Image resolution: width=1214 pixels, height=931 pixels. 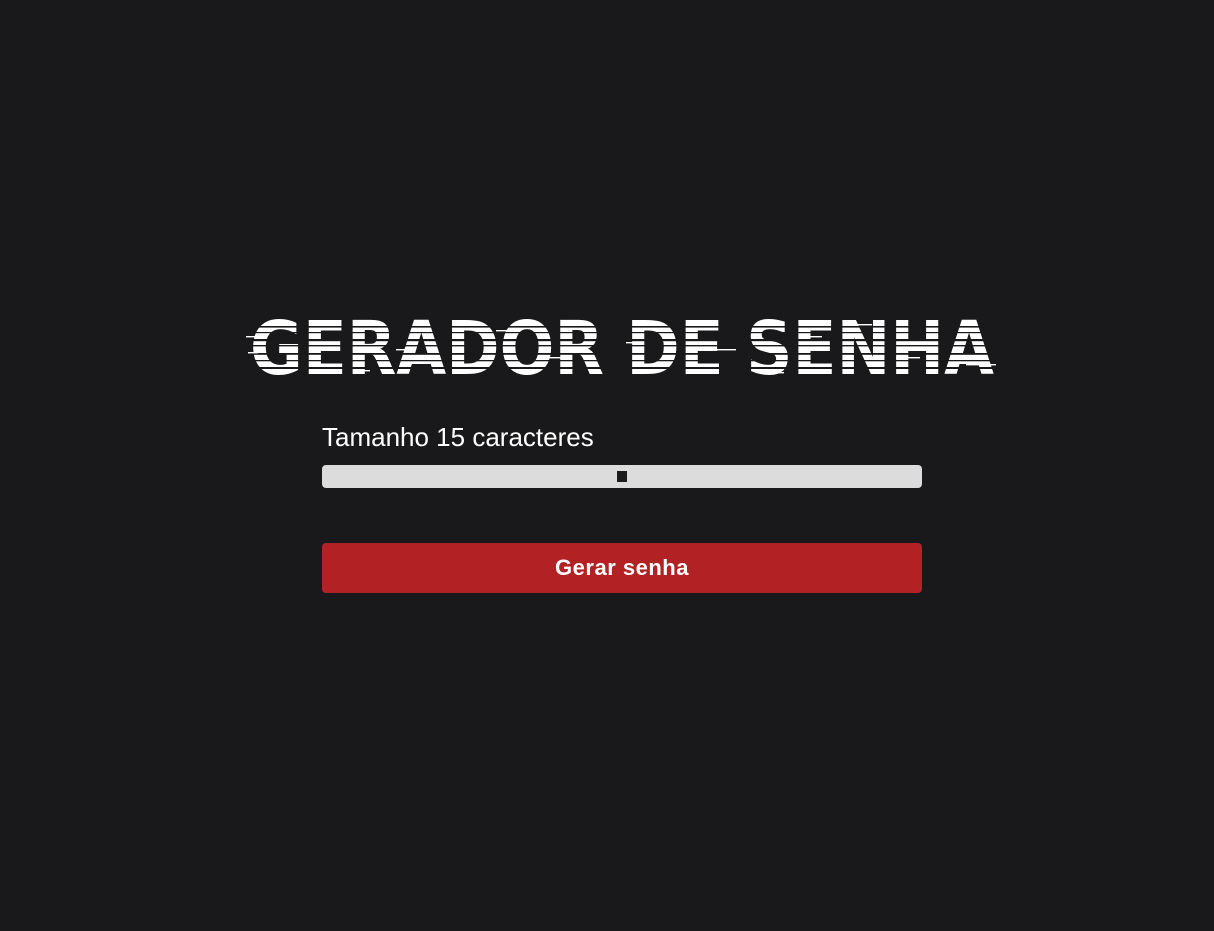 I want to click on glitch-title-graphic: GERADOR DE SENHA, so click(x=622, y=349).